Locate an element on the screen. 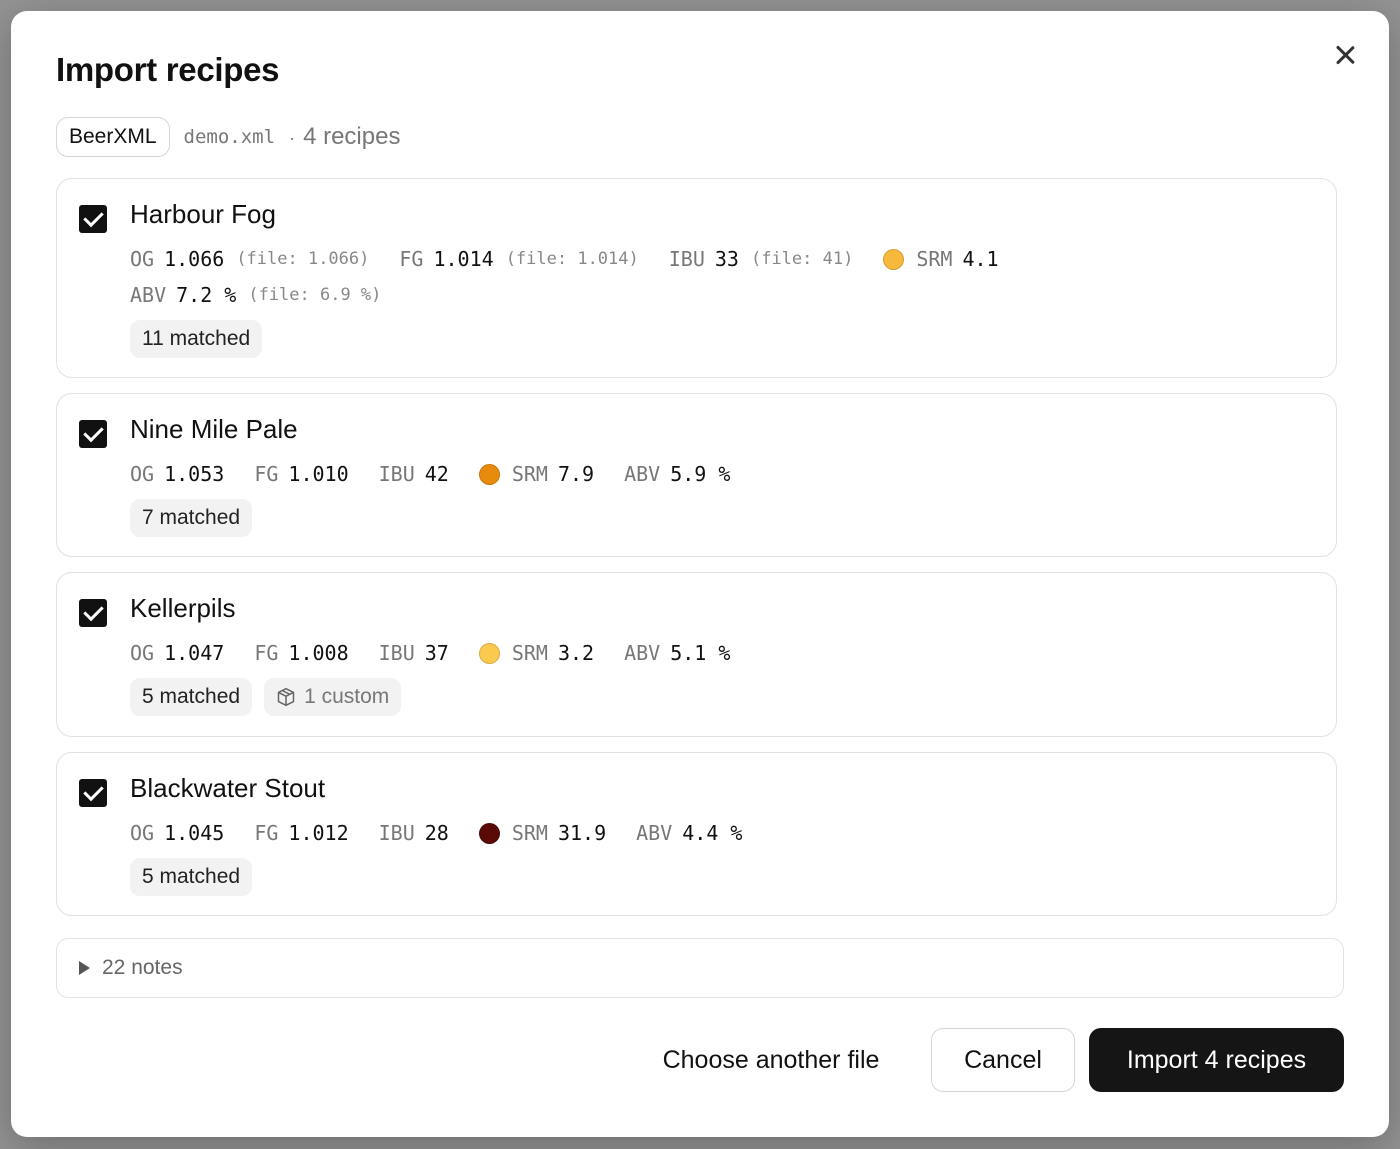 The image size is (1400, 1149). recipe-badges: 11 matched is located at coordinates (196, 339).